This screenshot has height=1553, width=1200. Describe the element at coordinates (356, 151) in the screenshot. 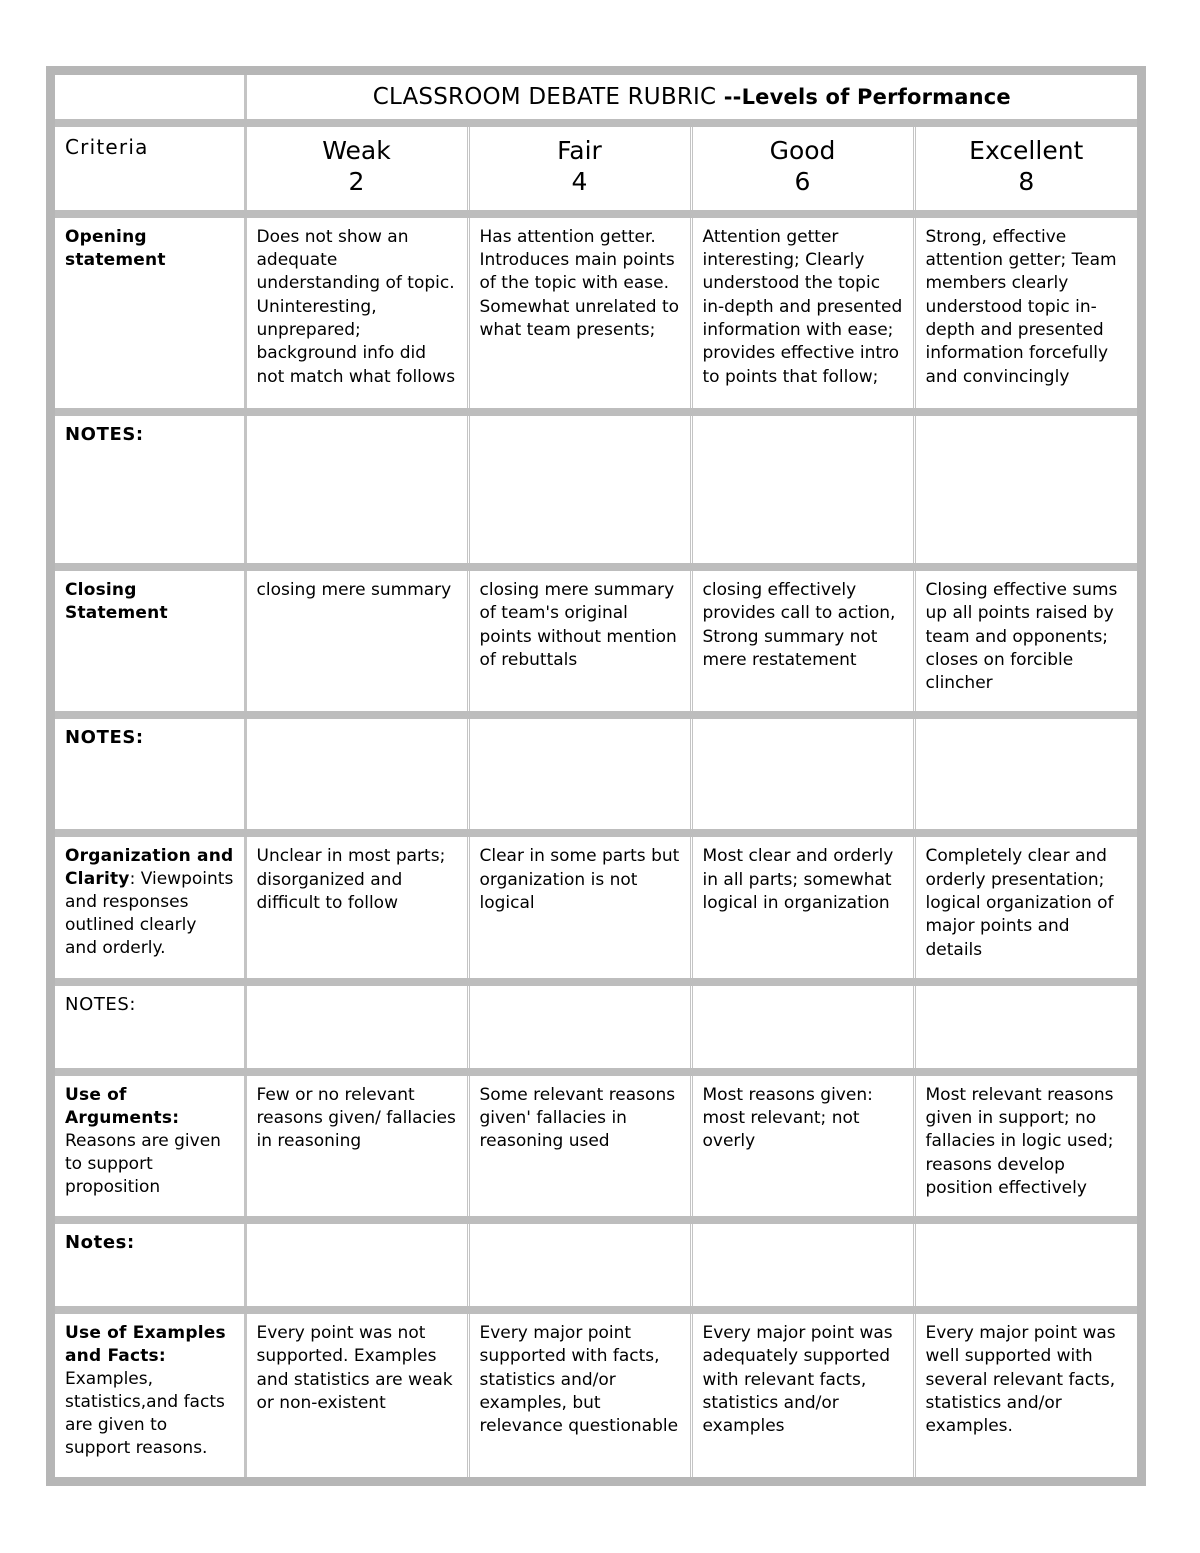

I see `header-level-weak-label: Weak` at that location.